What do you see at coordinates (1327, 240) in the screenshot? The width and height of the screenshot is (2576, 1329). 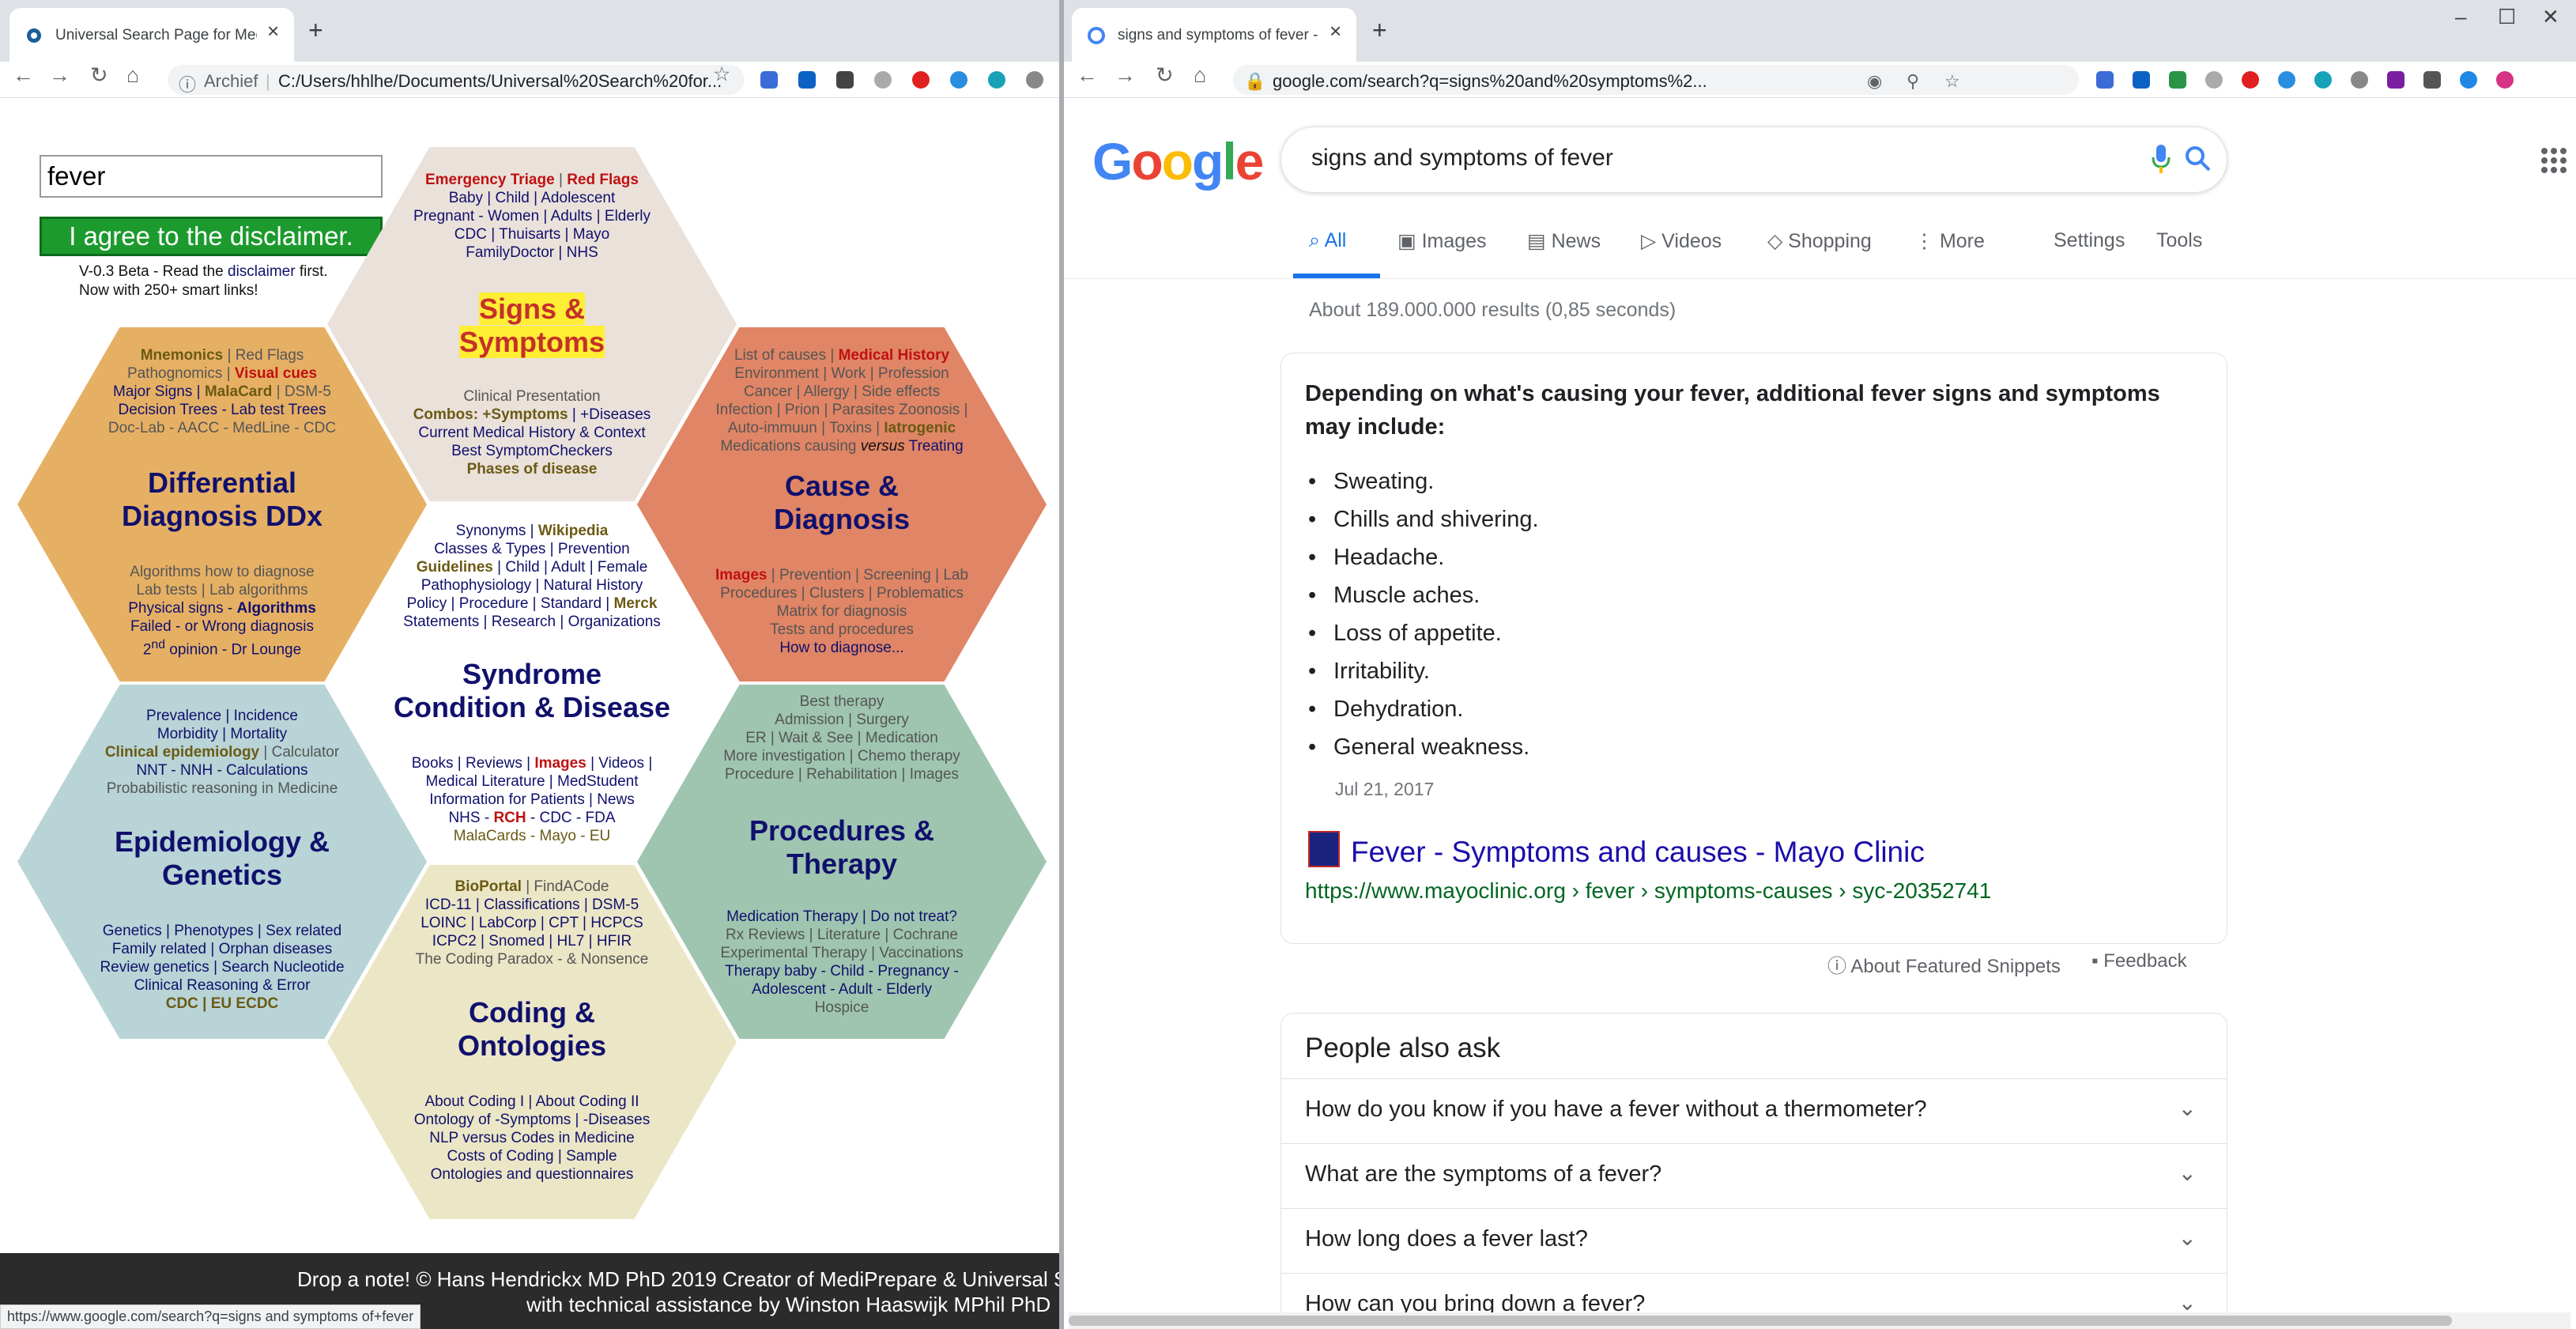 I see `tab-all: ⌕ All` at bounding box center [1327, 240].